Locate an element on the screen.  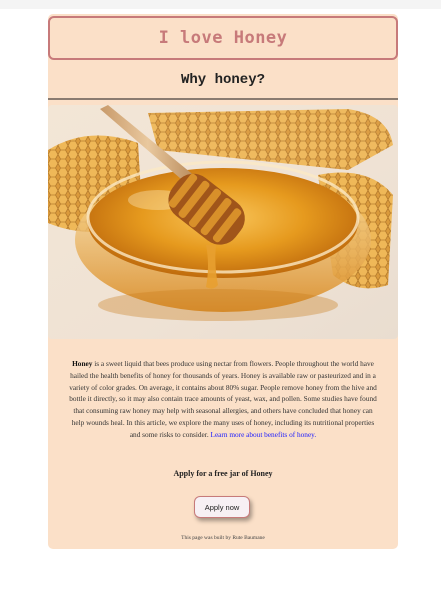
honey-term: Honey is located at coordinates (82, 363).